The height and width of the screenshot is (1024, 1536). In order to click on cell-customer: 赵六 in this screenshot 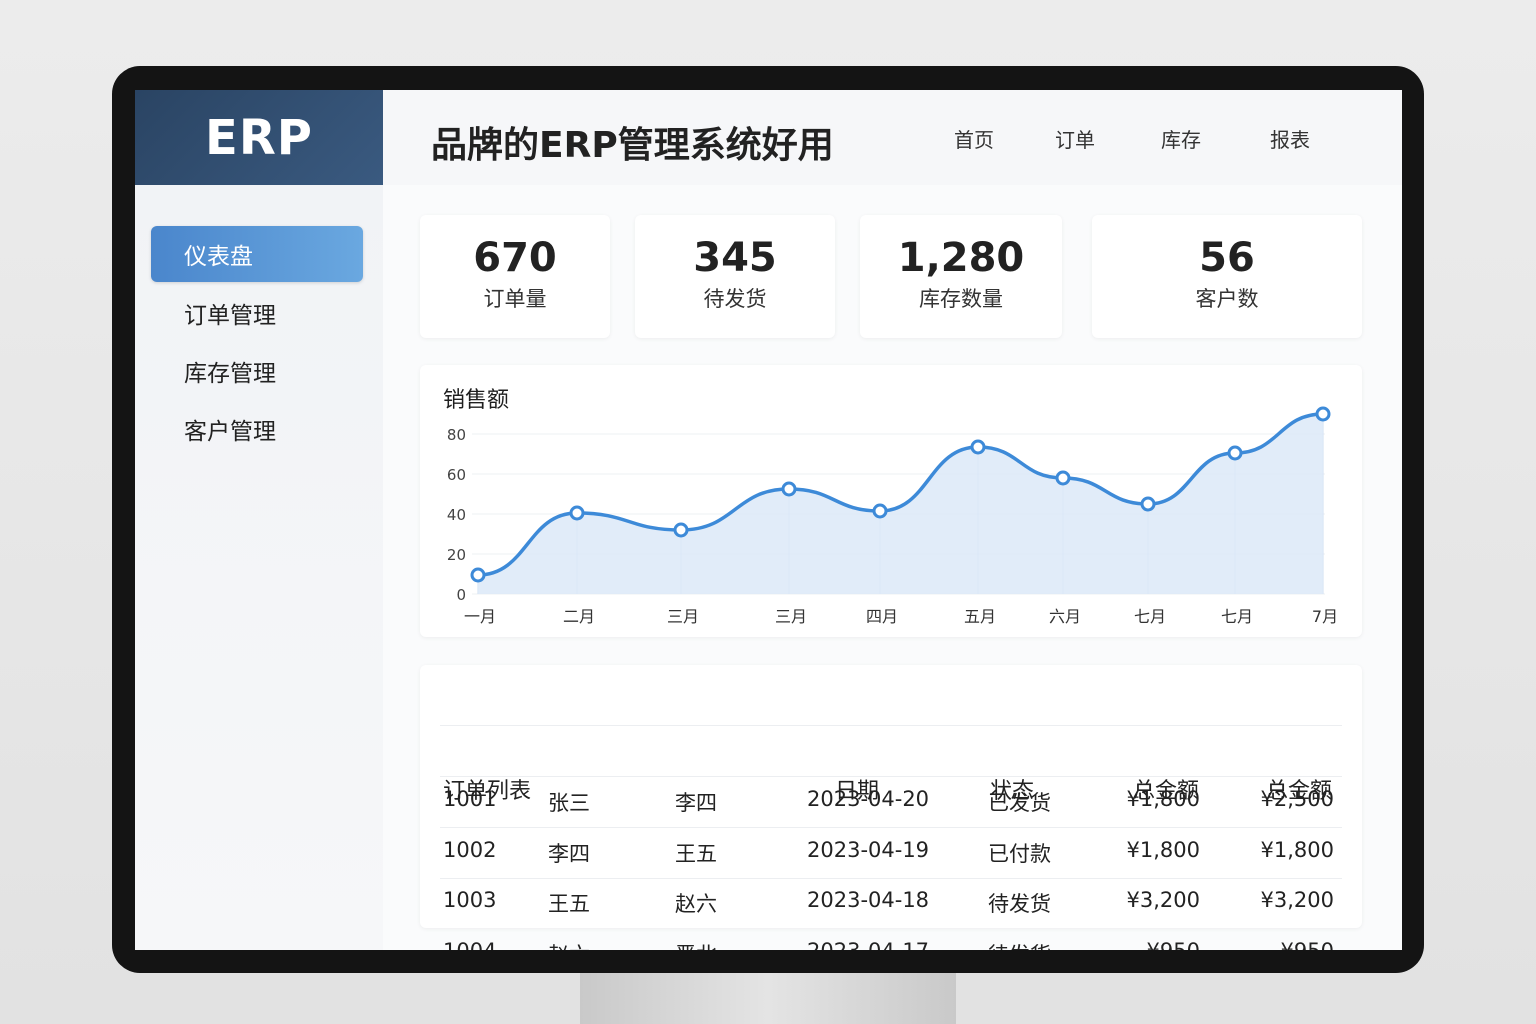, I will do `click(569, 944)`.